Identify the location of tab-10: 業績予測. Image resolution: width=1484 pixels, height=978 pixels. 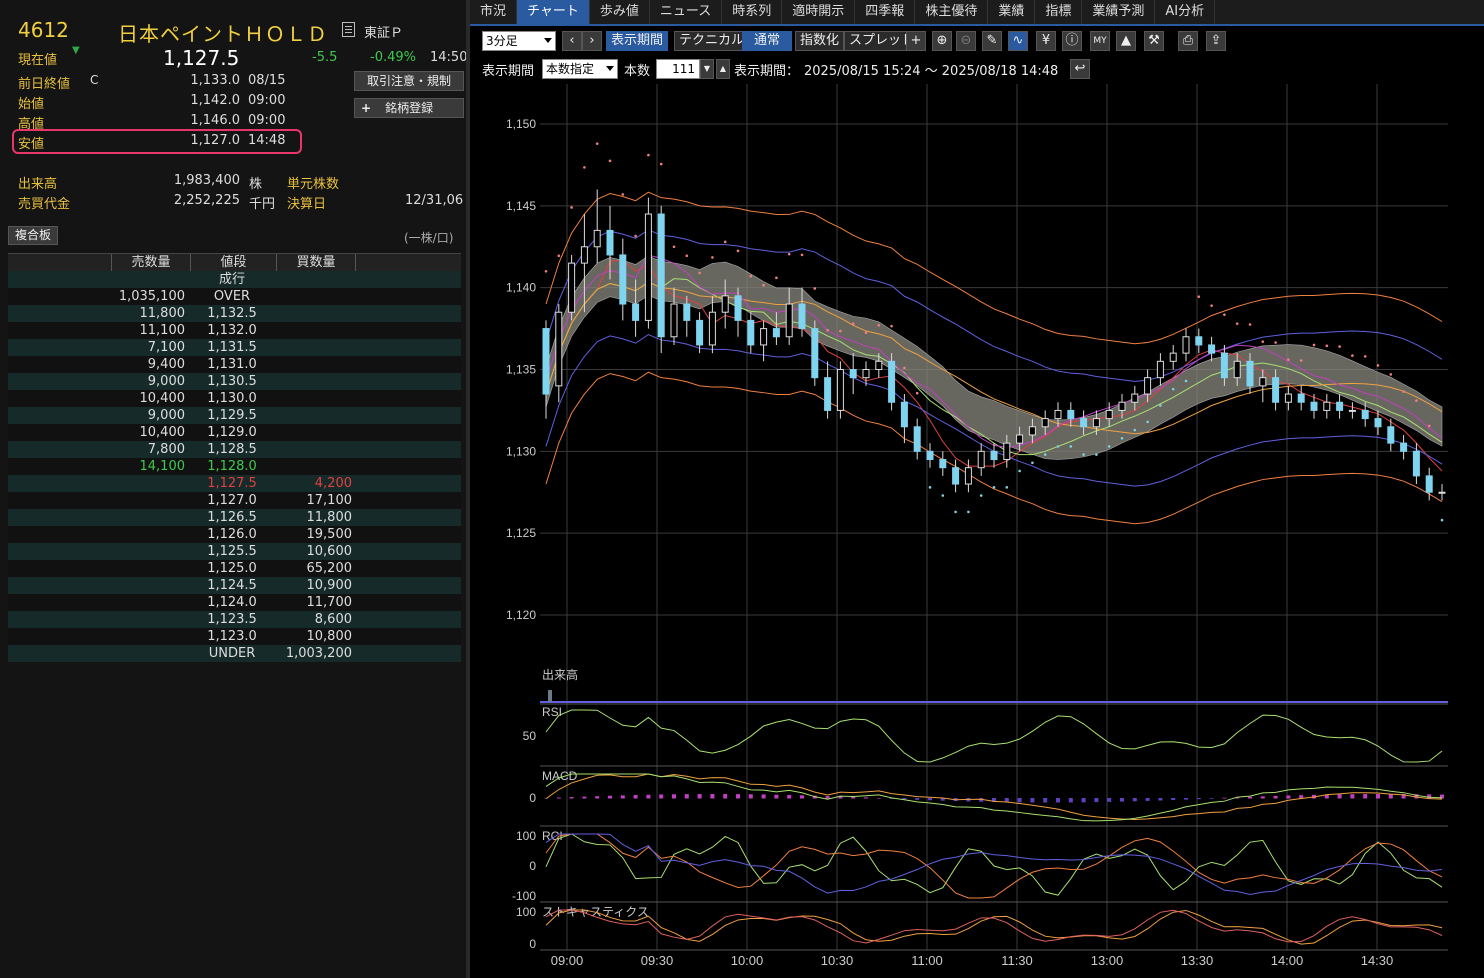
(1119, 12).